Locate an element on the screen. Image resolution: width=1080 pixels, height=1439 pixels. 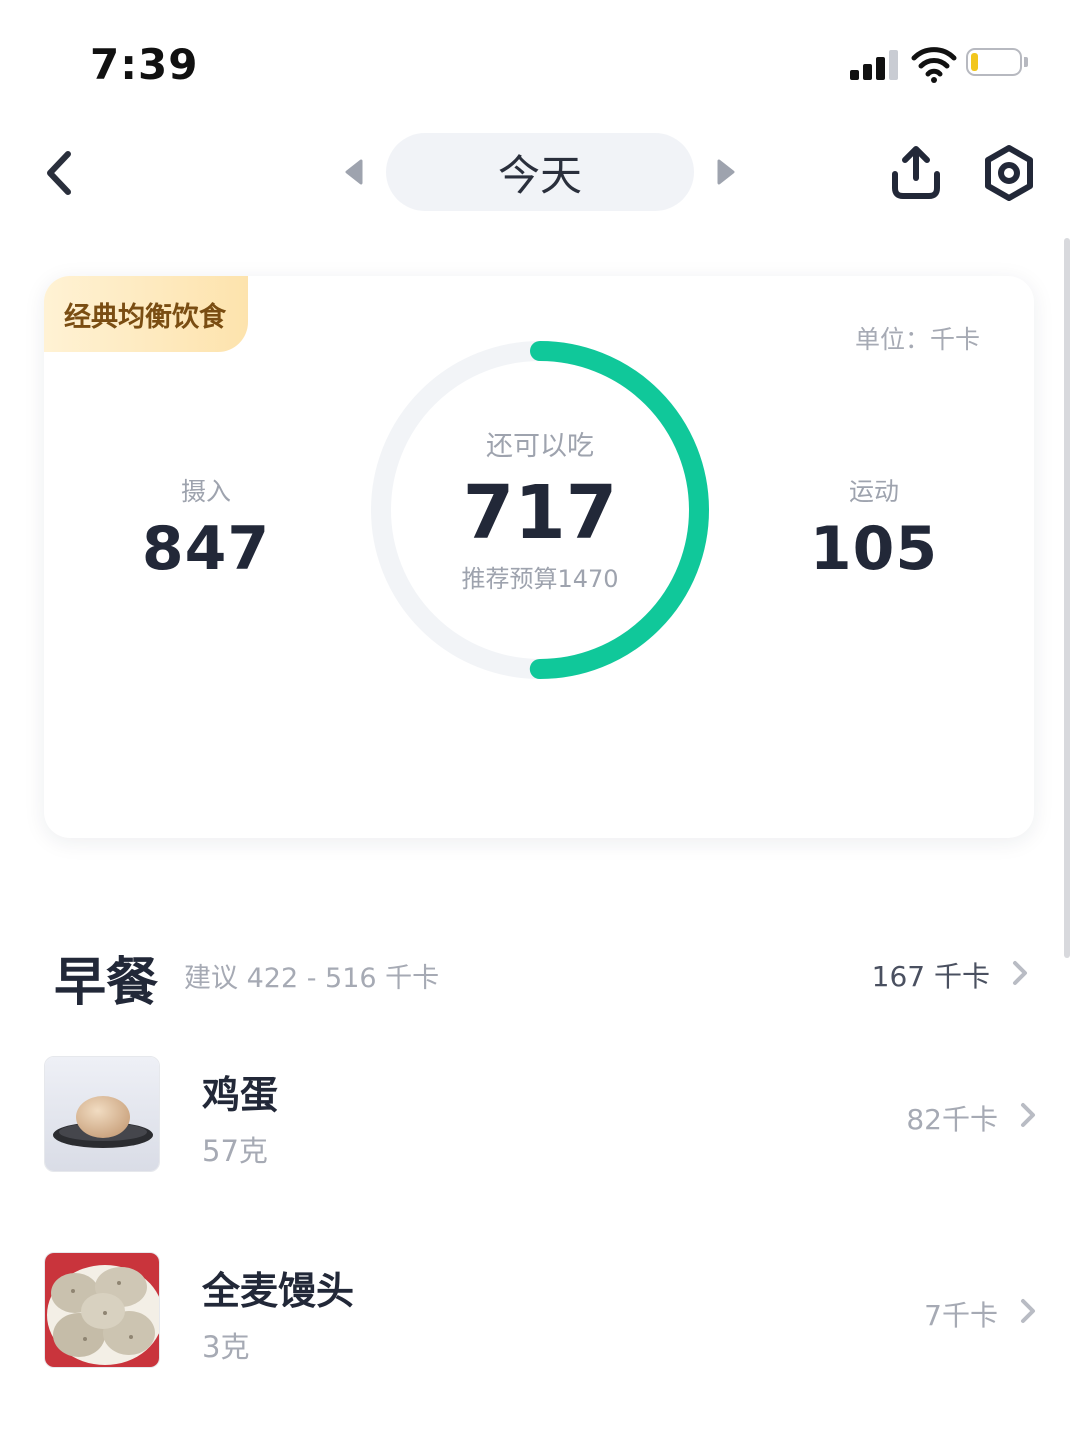
food-quantity: 3克 is located at coordinates (226, 1347).